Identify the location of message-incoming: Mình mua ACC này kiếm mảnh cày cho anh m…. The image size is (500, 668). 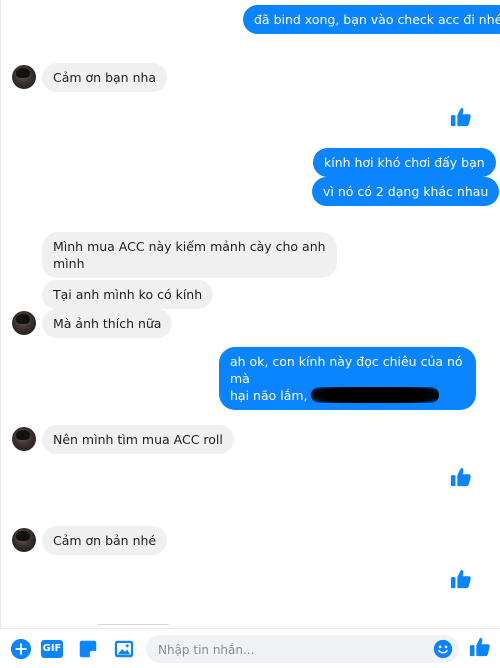
(189, 255).